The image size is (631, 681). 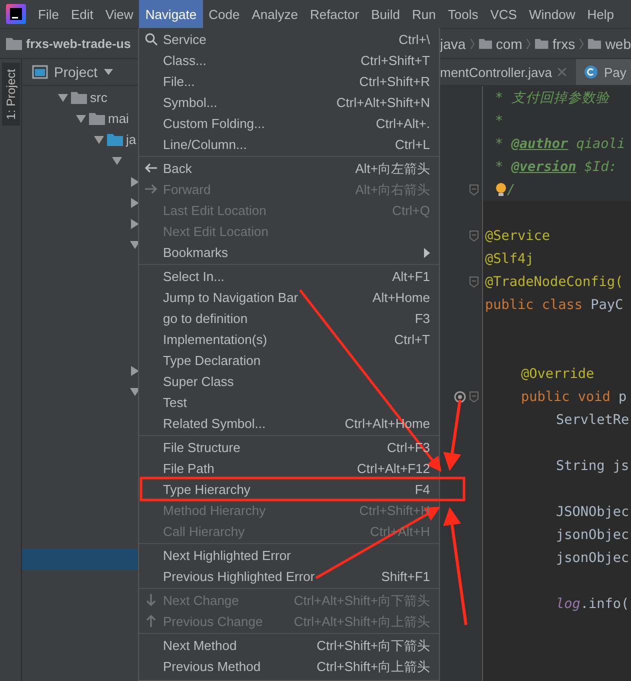 I want to click on code-text: .info(, so click(x=605, y=604).